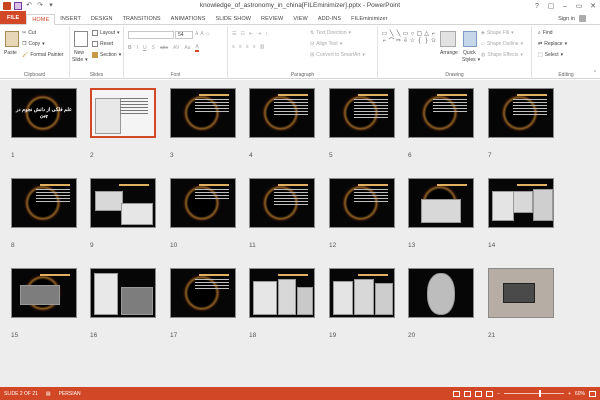 Image resolution: width=600 pixels, height=400 pixels. I want to click on clear-format-icon: ◇, so click(208, 34).